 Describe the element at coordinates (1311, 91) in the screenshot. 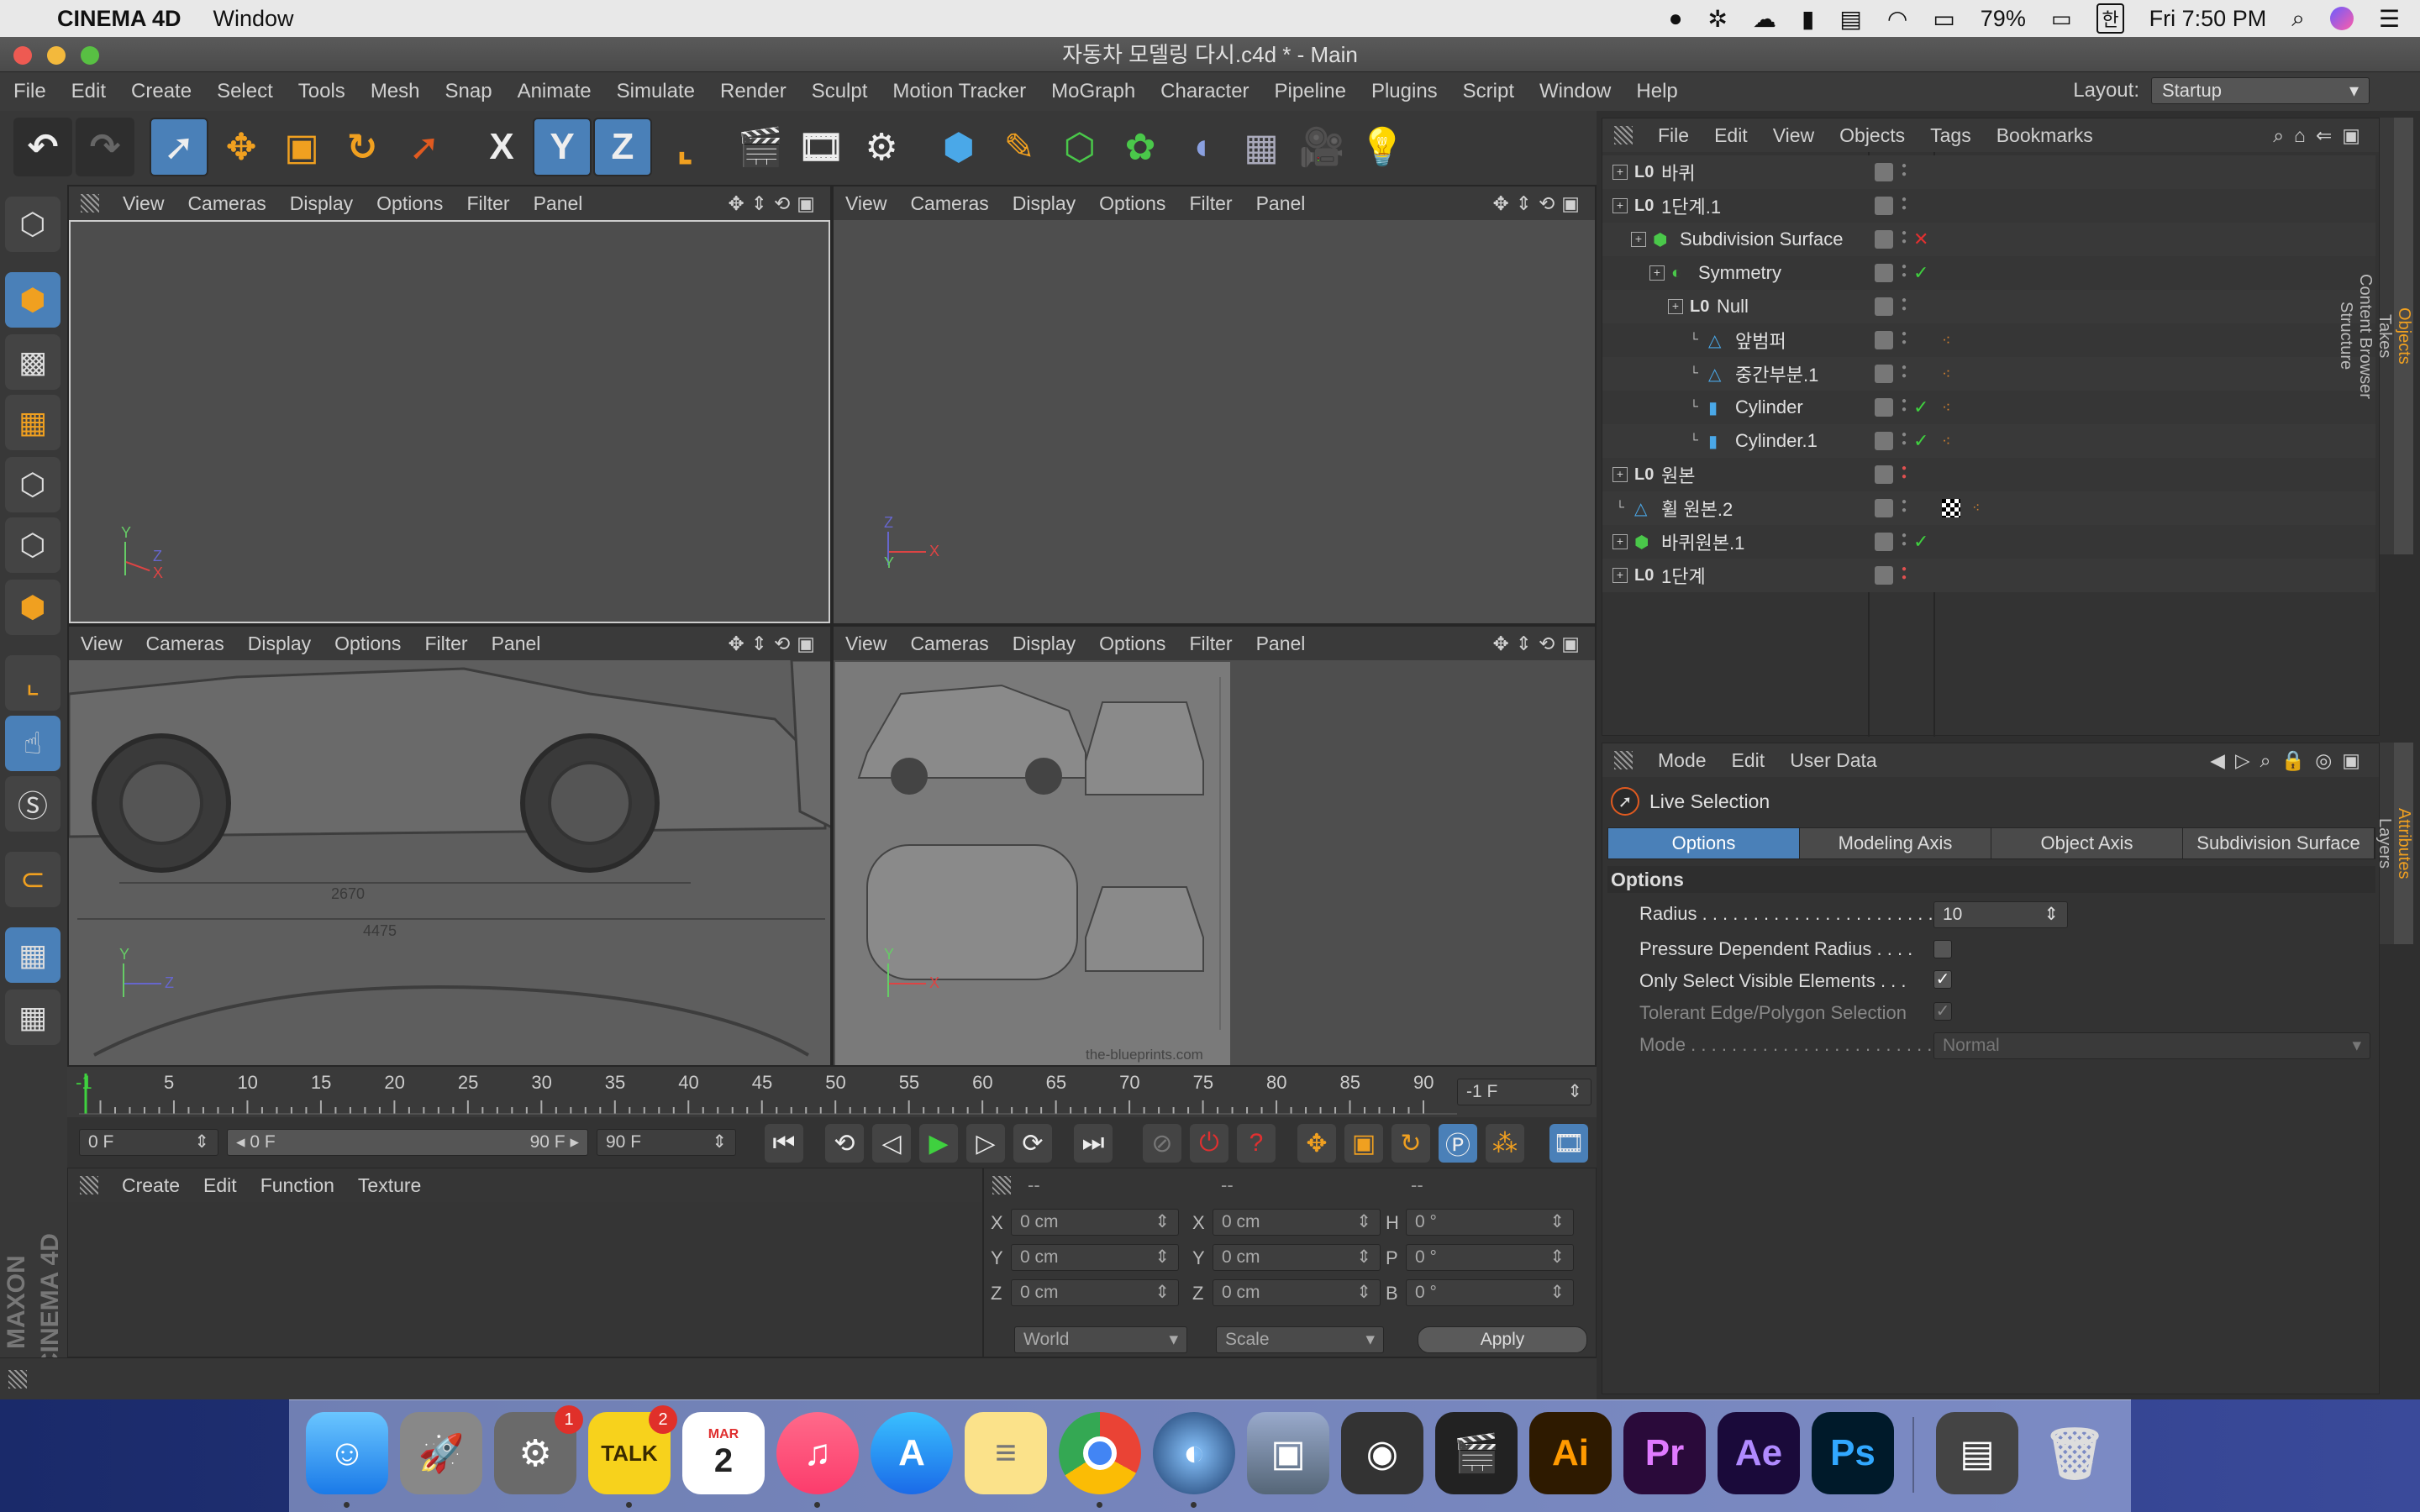

I see `menu-pipeline: Pipeline` at that location.